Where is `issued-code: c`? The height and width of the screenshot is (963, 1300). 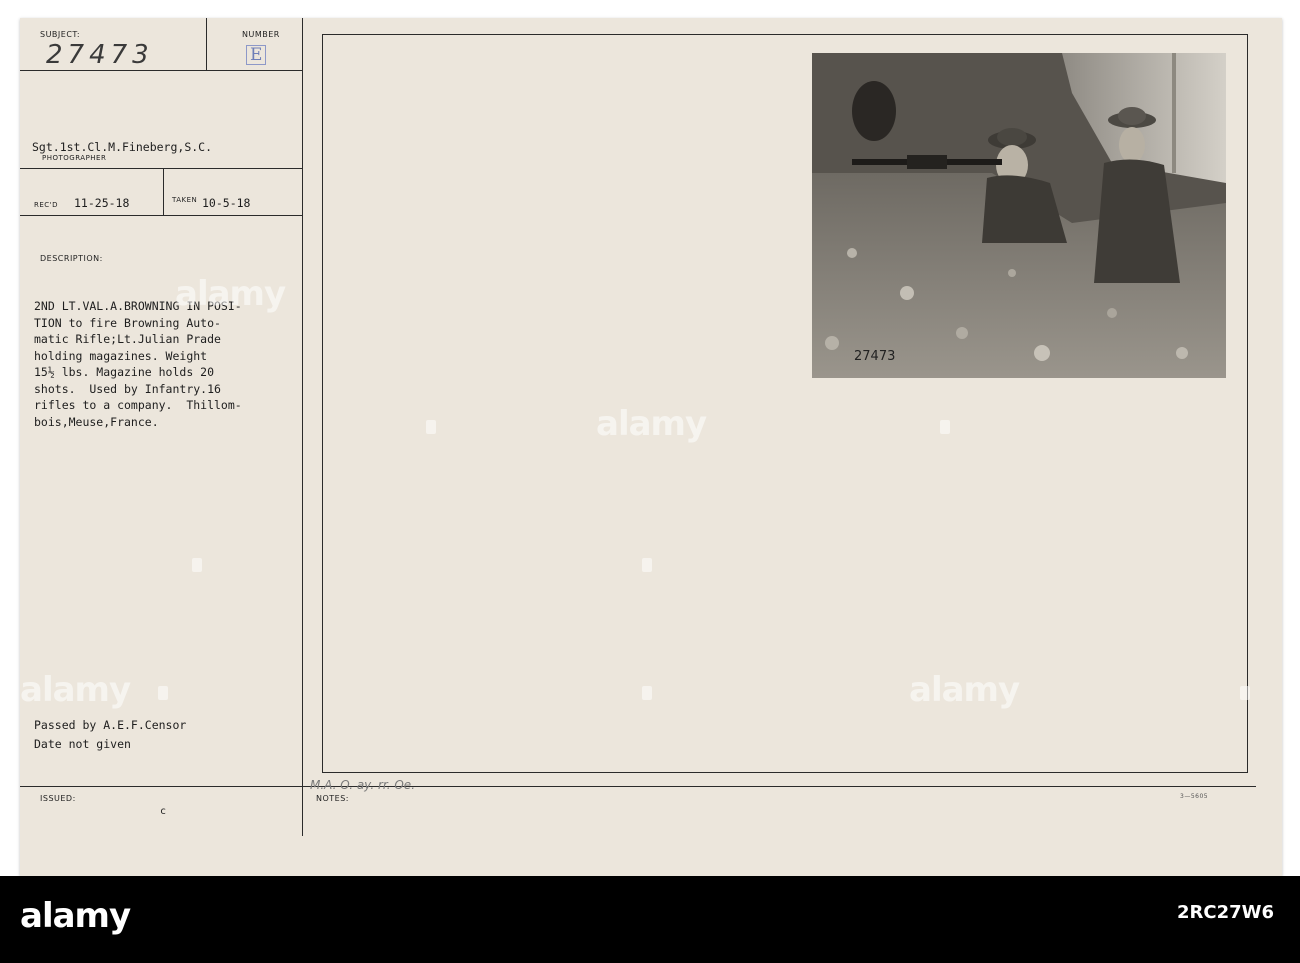 issued-code: c is located at coordinates (163, 811).